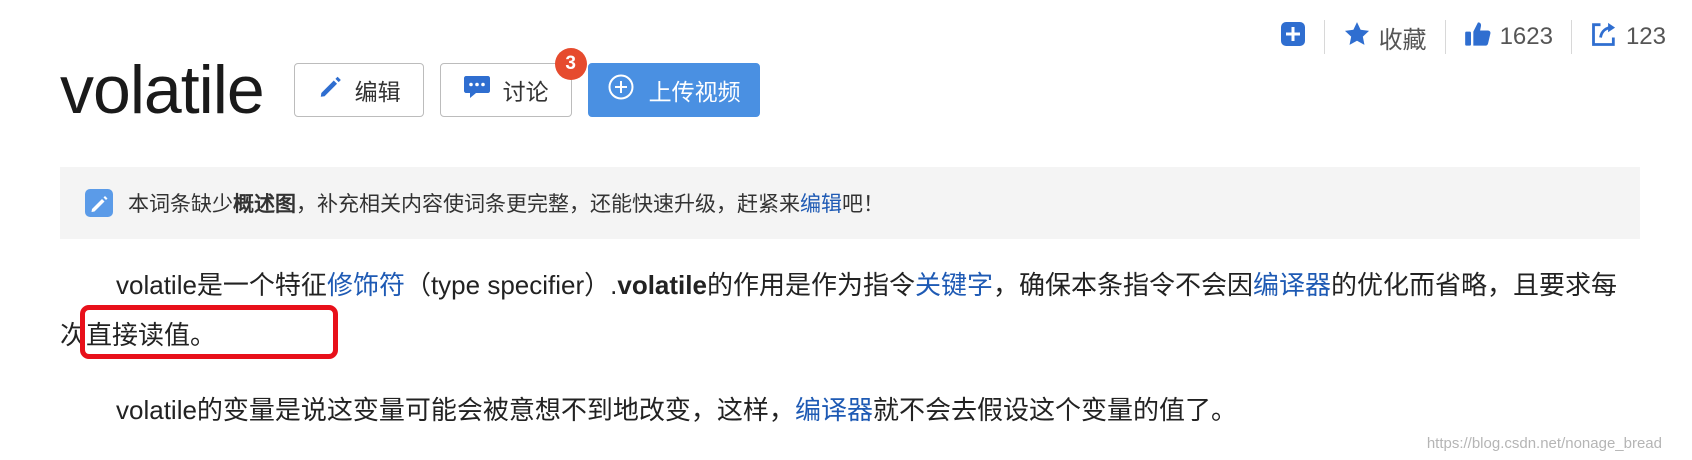 This screenshot has width=1692, height=460. What do you see at coordinates (377, 92) in the screenshot?
I see `edit-button-label: 编辑` at bounding box center [377, 92].